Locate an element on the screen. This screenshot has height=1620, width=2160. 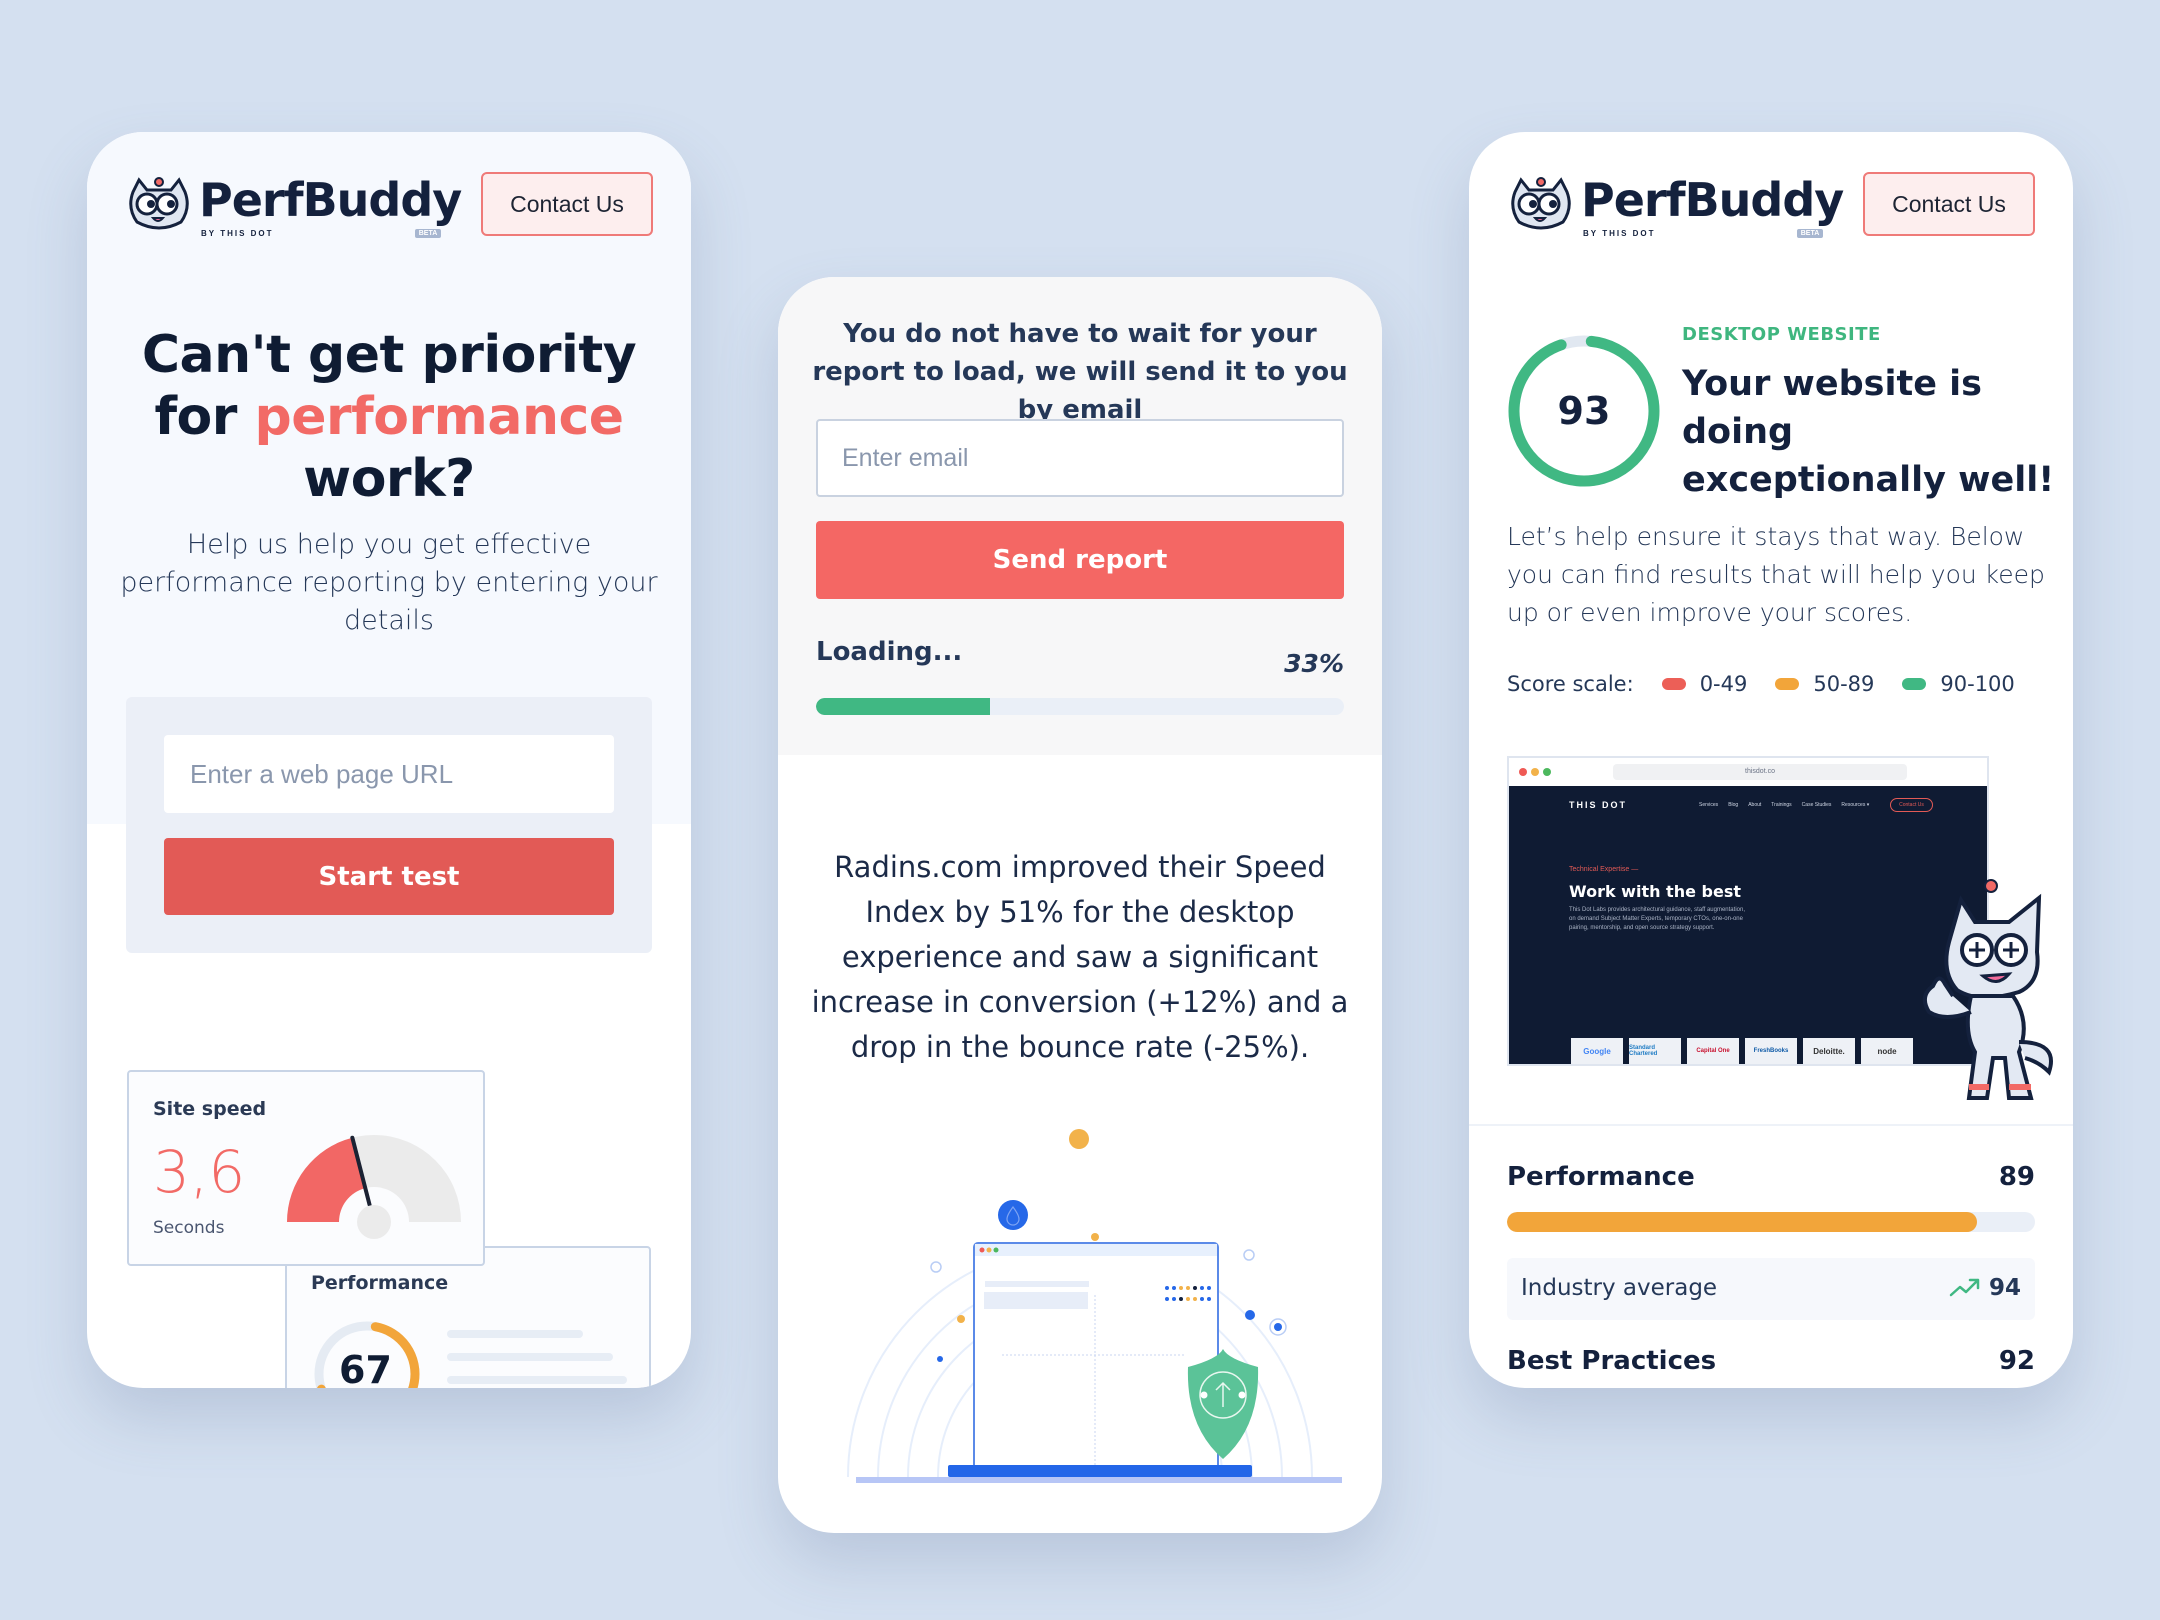
hero-title-line1: Can't get priority is located at coordinates (389, 355).